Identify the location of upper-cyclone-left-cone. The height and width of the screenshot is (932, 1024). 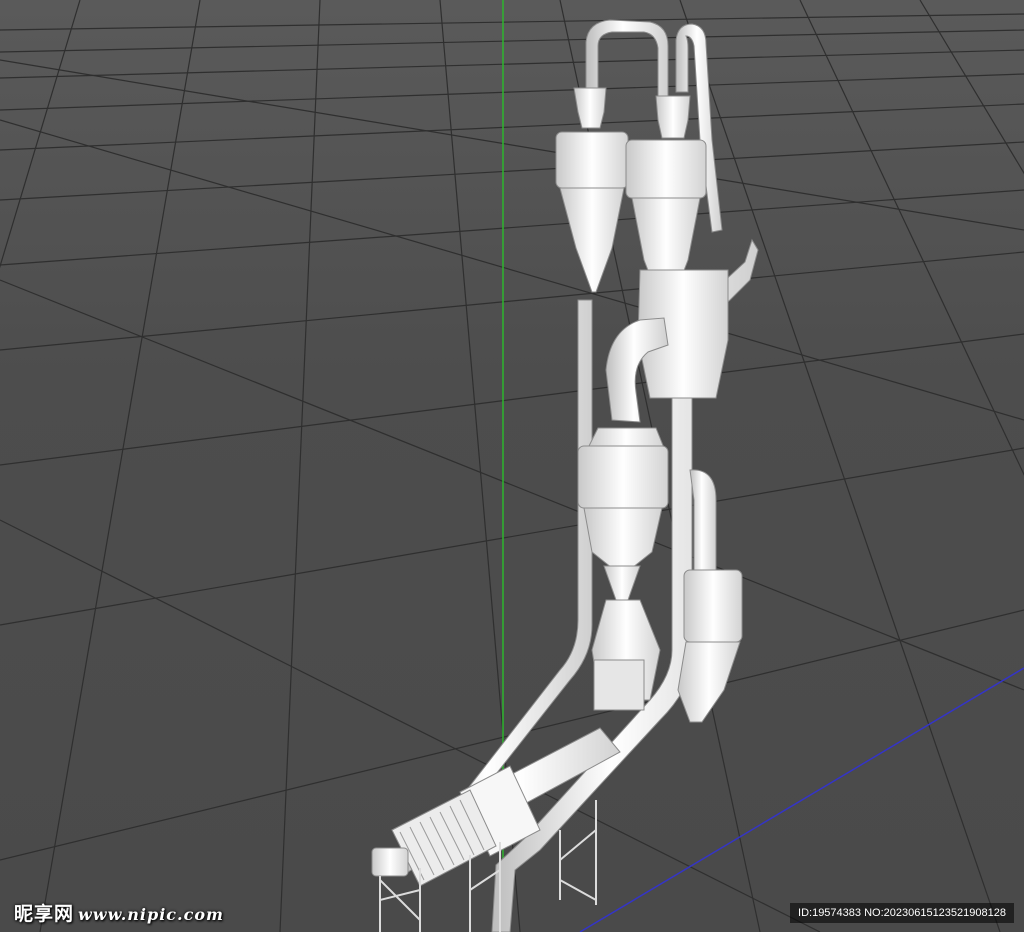
(592, 240).